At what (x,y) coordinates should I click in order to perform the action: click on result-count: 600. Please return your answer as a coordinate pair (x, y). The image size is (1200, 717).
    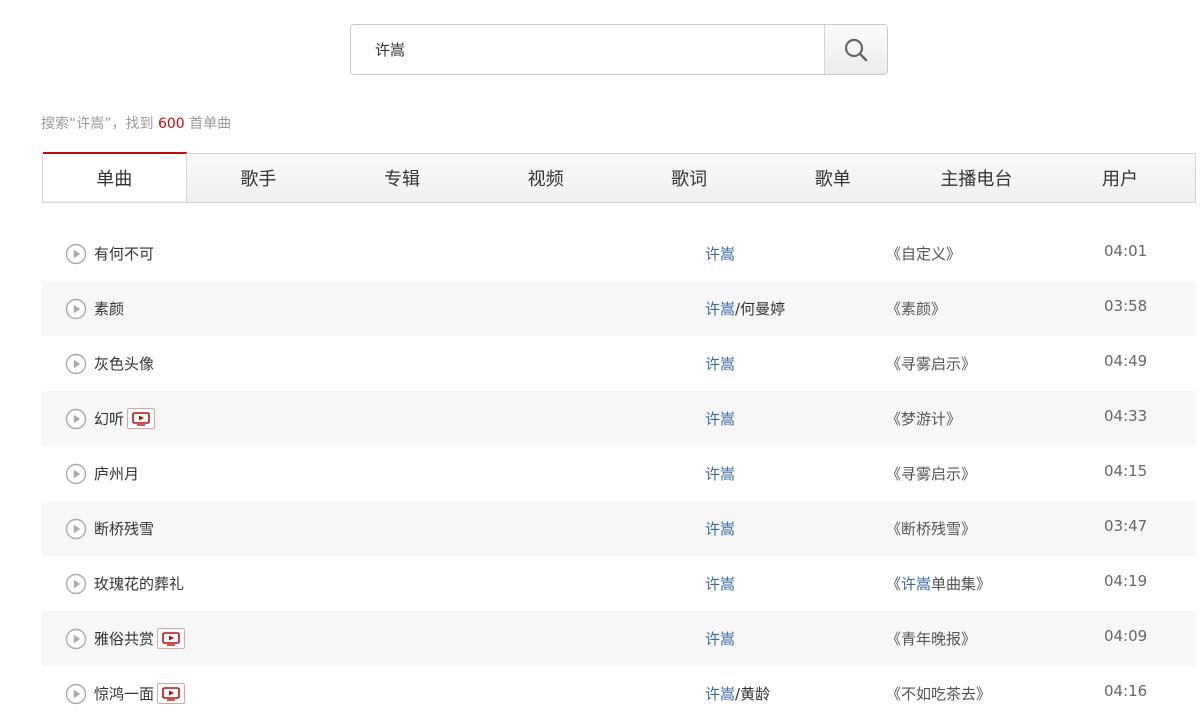
    Looking at the image, I should click on (171, 124).